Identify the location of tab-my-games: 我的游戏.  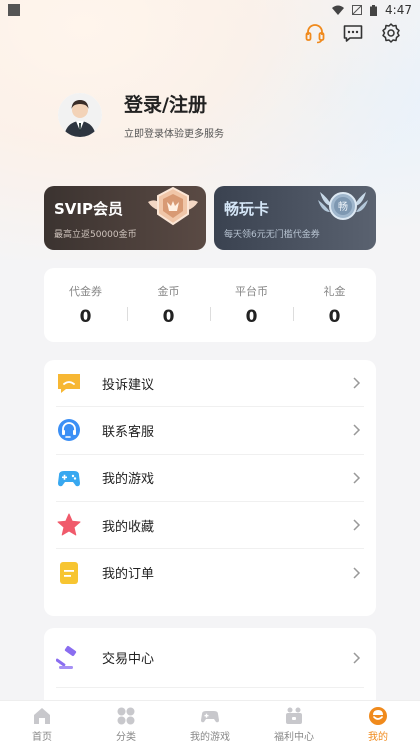
(210, 724).